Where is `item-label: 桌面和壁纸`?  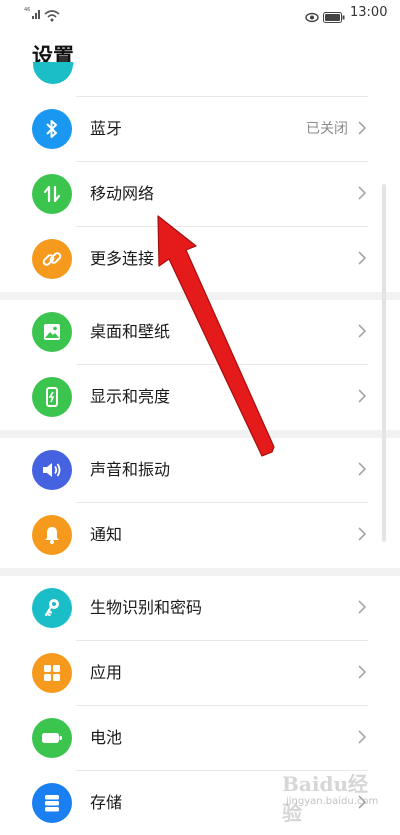
item-label: 桌面和壁纸 is located at coordinates (130, 331).